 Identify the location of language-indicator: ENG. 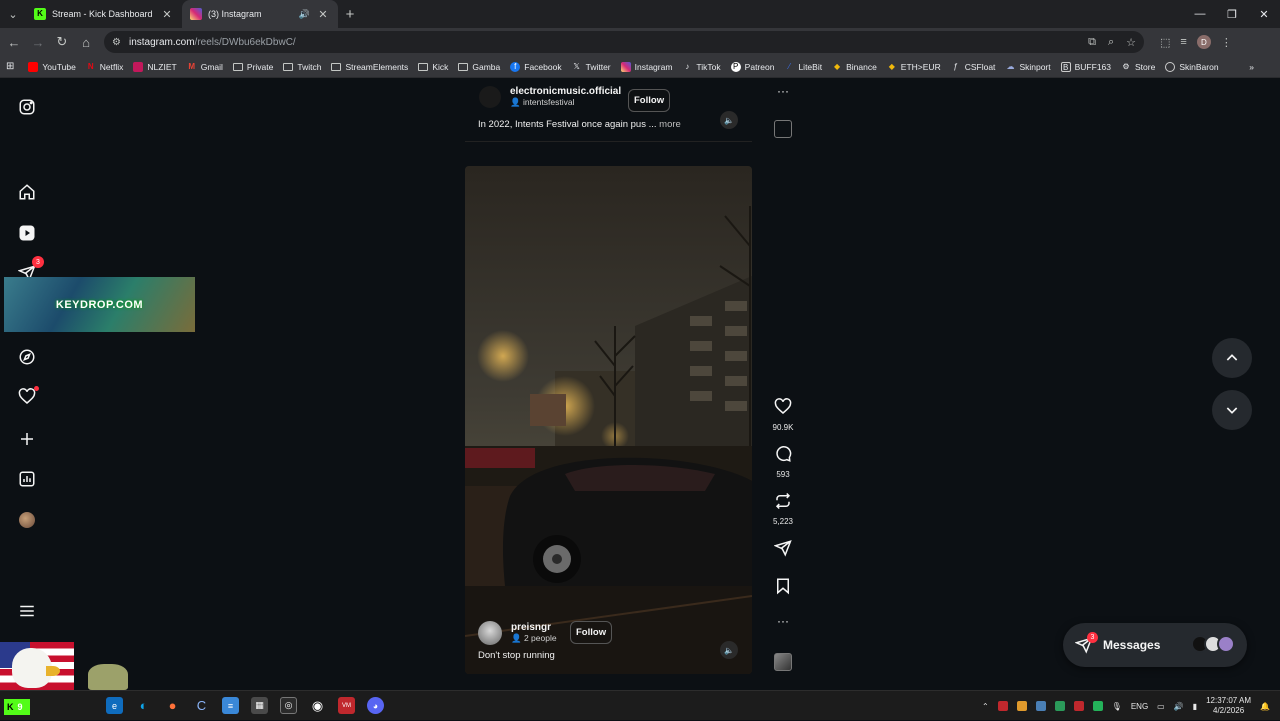
(1139, 706).